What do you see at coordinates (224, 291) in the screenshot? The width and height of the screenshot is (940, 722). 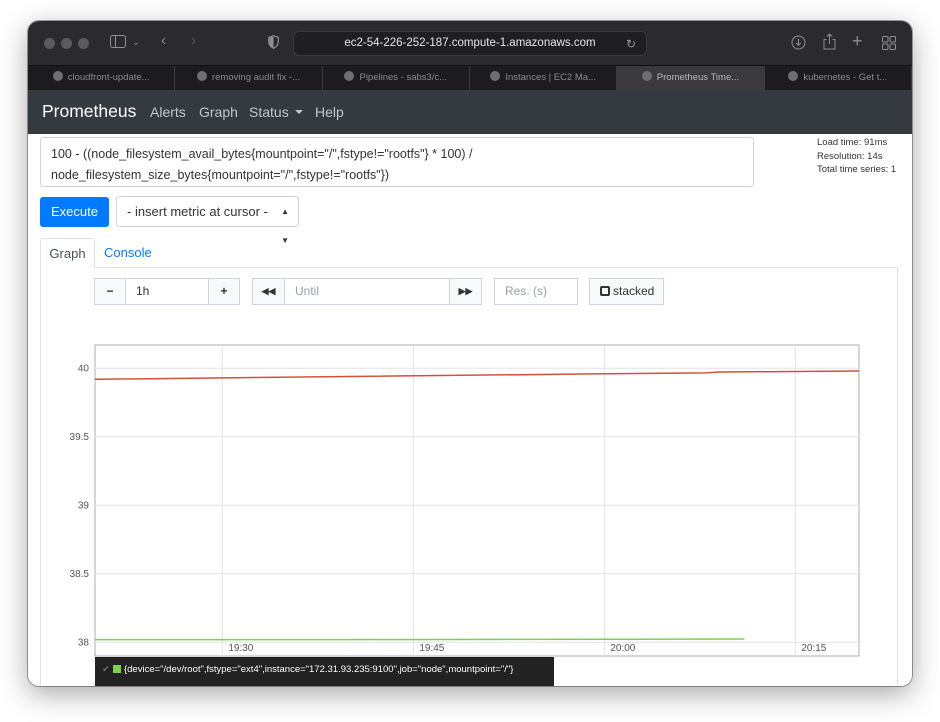 I see `increase-range-button: +` at bounding box center [224, 291].